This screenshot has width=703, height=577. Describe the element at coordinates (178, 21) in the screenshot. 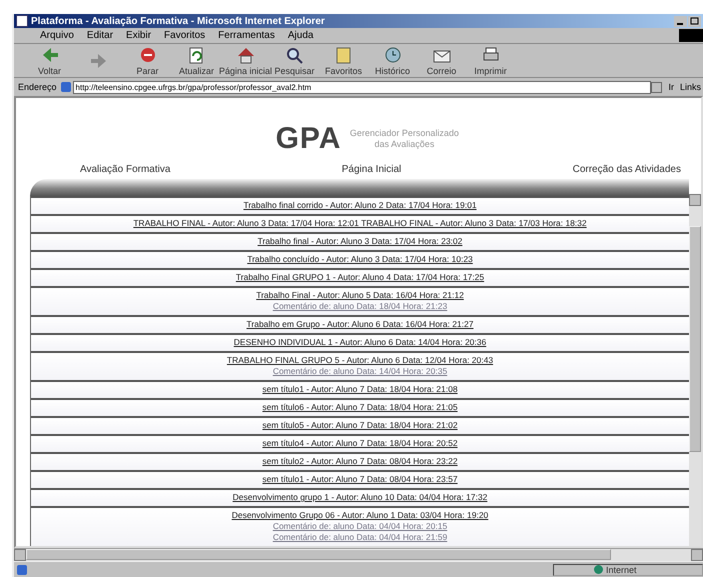

I see `window-title: Plataforma - Avaliação Formativa - Microsoft Internet Explorer` at that location.